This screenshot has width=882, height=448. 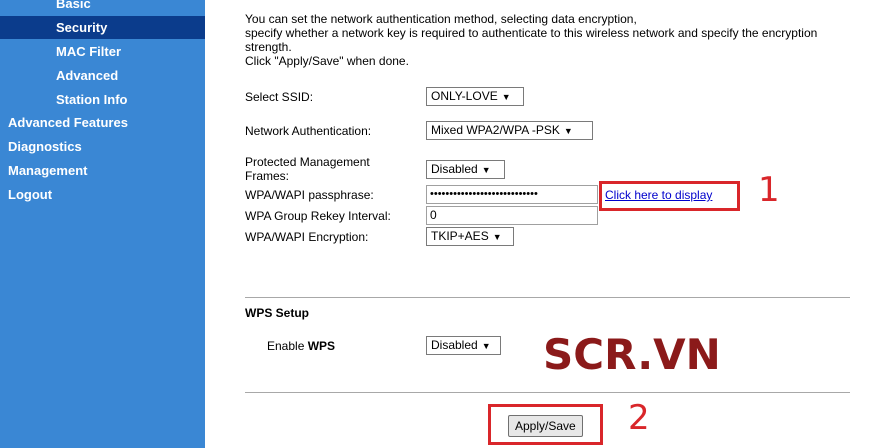 I want to click on passphrase-input: ••••••••••••••••••••••••••••, so click(x=512, y=194).